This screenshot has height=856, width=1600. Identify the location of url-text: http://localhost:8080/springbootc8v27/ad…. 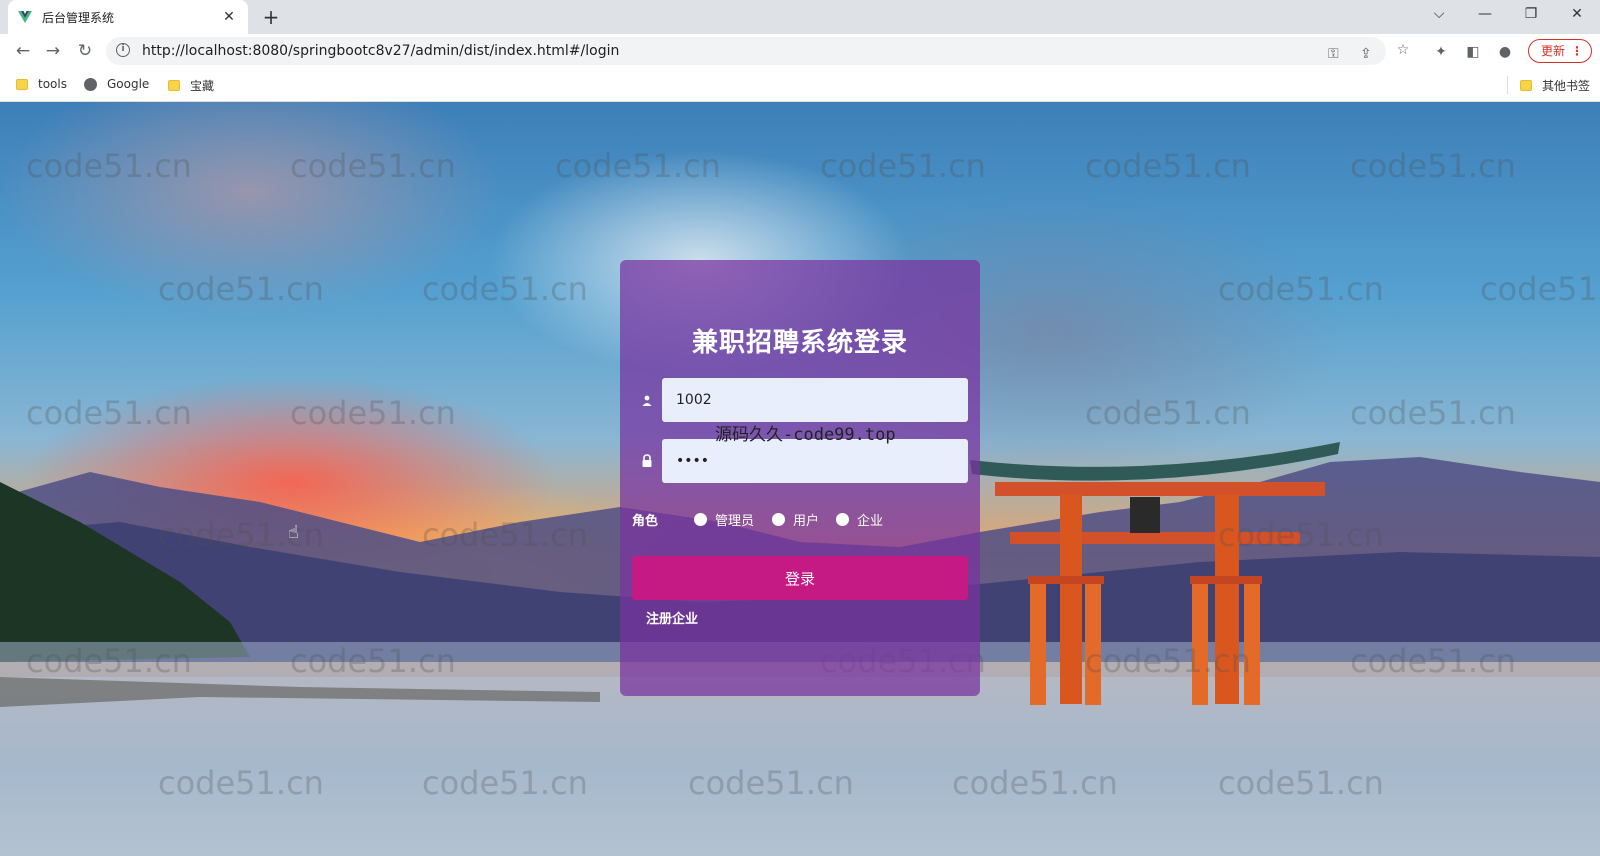
(381, 51).